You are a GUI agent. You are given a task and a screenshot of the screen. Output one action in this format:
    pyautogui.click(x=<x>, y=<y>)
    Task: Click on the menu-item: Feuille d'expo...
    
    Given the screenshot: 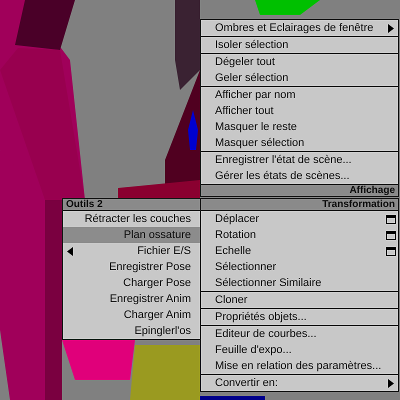 What is the action you would take?
    pyautogui.click(x=299, y=350)
    